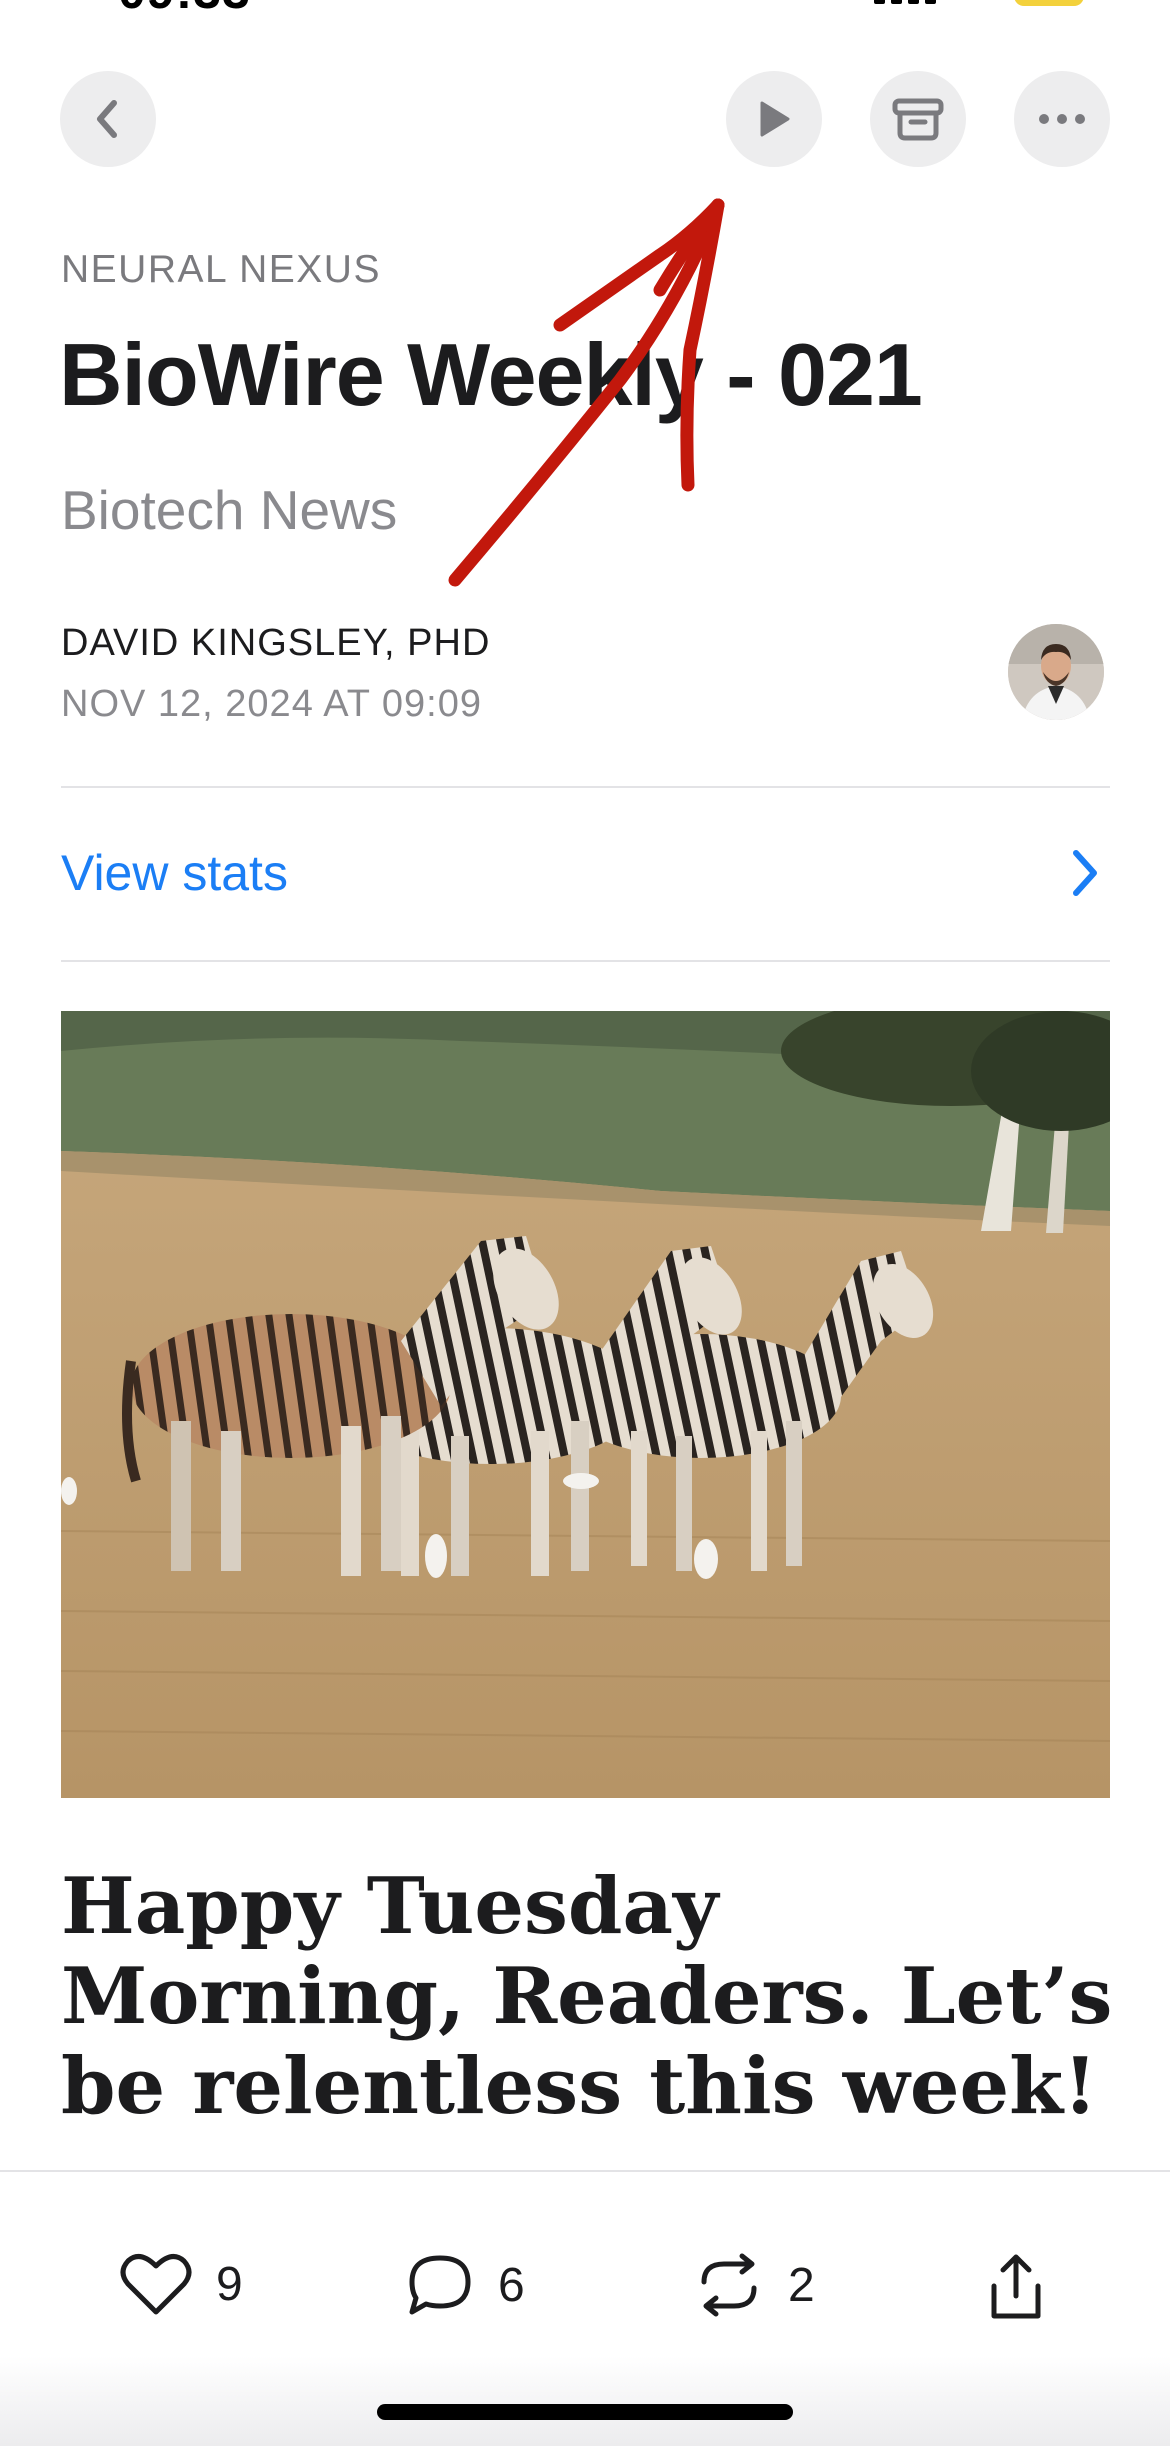 This screenshot has width=1170, height=2446. What do you see at coordinates (184, 10) in the screenshot?
I see `status-time: 09:33` at bounding box center [184, 10].